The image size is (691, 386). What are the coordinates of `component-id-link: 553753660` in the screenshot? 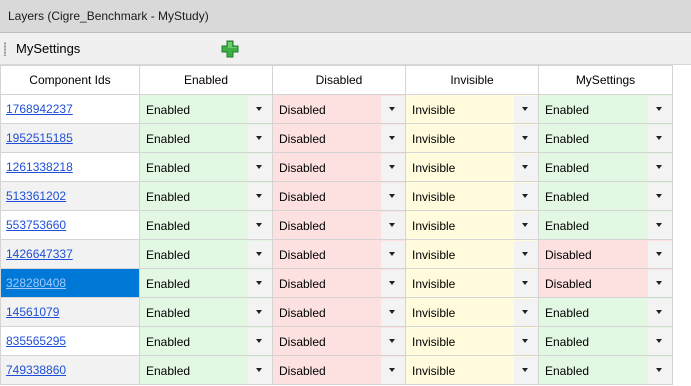 It's located at (36, 225).